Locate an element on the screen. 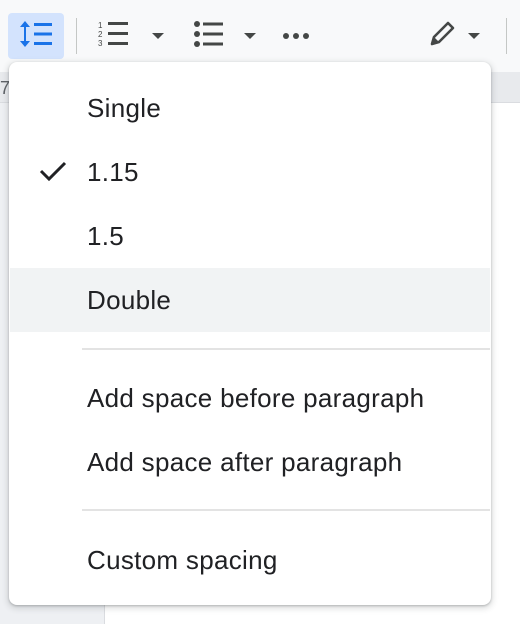 This screenshot has height=624, width=520. menu-item-label: Custom spacing is located at coordinates (182, 559).